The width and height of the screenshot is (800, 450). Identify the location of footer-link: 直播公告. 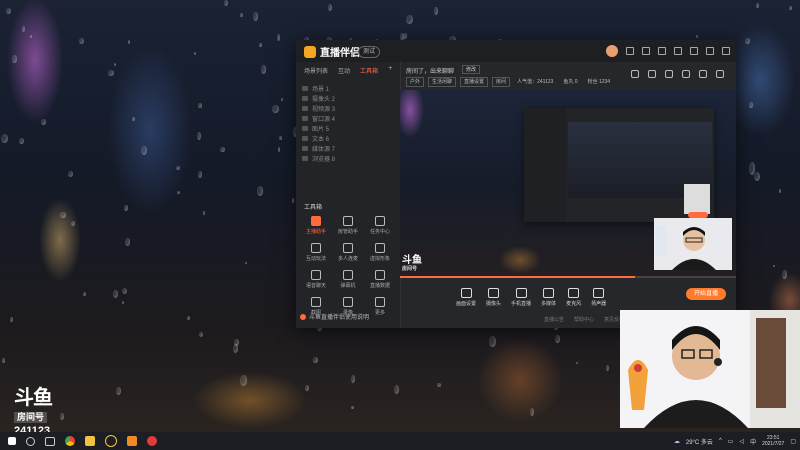
(554, 319).